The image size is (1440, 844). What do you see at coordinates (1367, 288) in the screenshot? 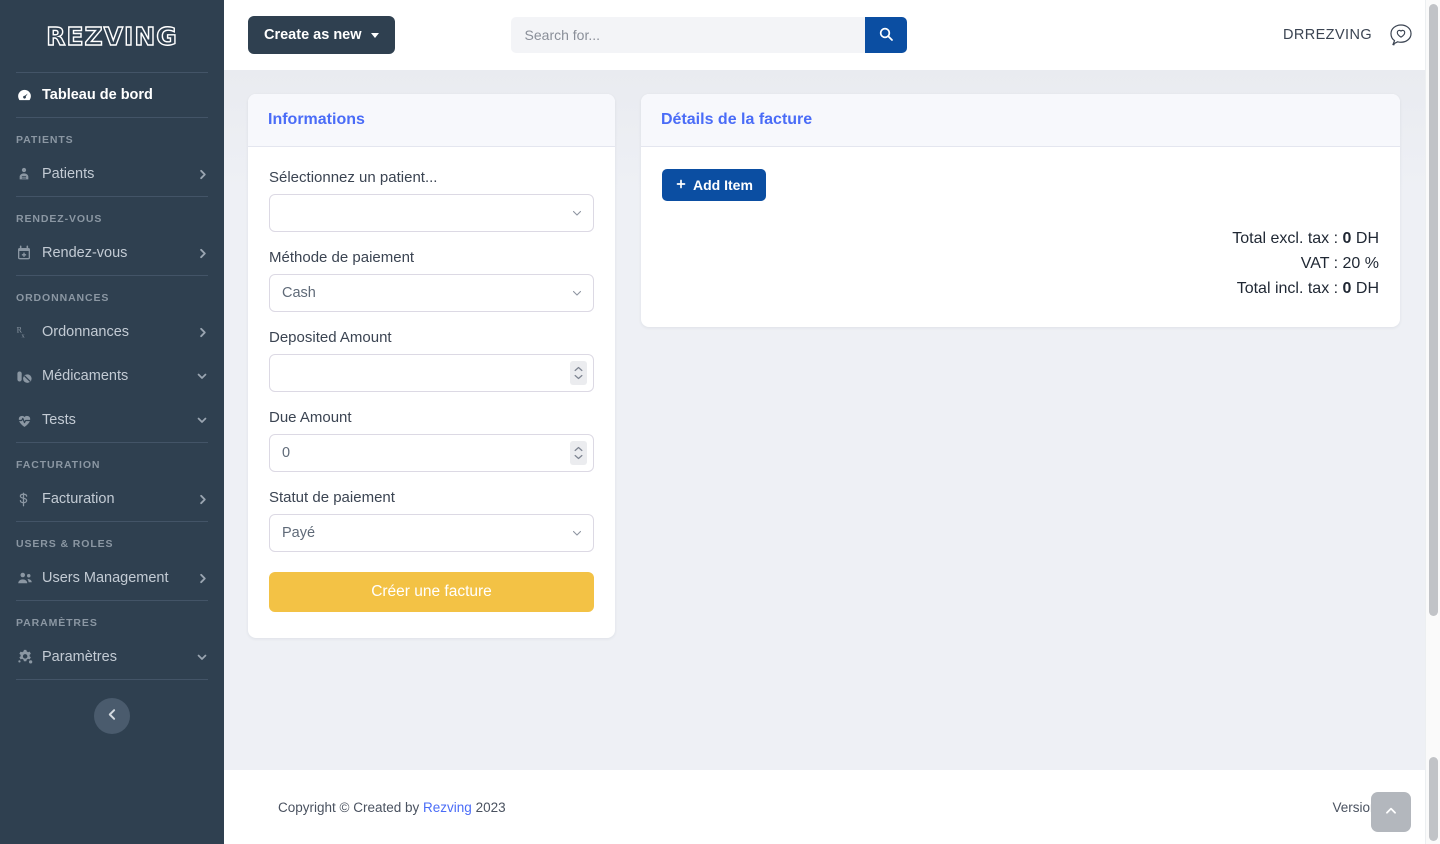
I see `total-incl-tax-unit: DH` at bounding box center [1367, 288].